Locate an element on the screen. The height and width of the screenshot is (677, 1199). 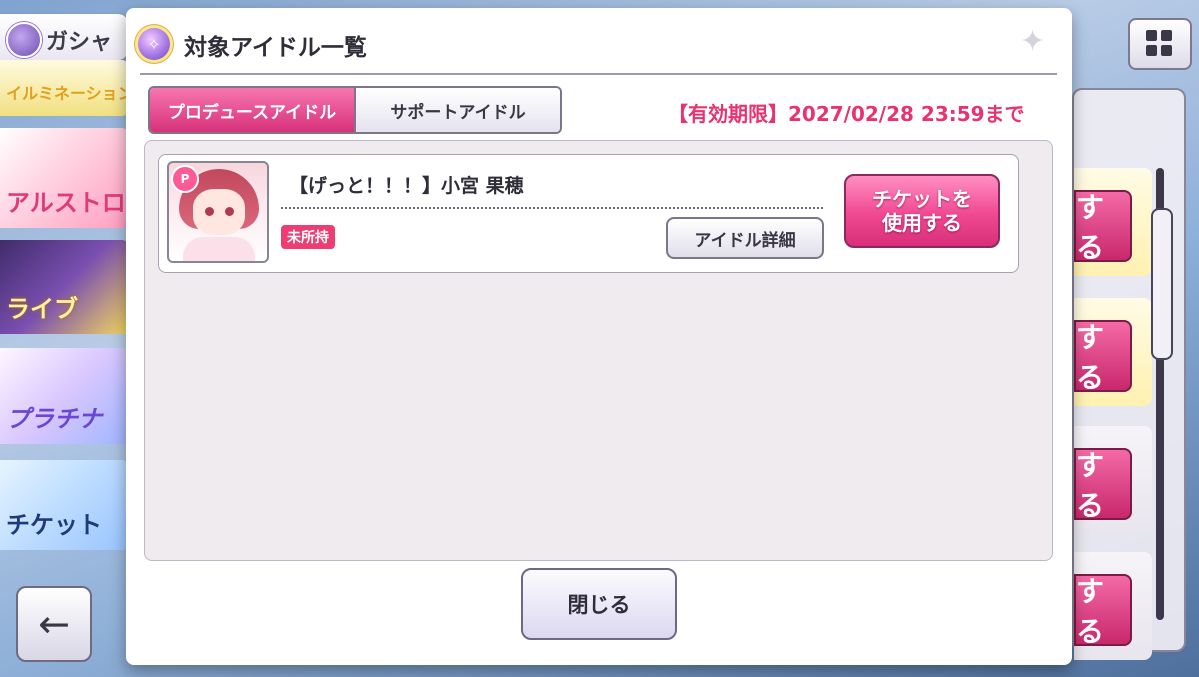
ownership-status-badge: 未所持 is located at coordinates (308, 237).